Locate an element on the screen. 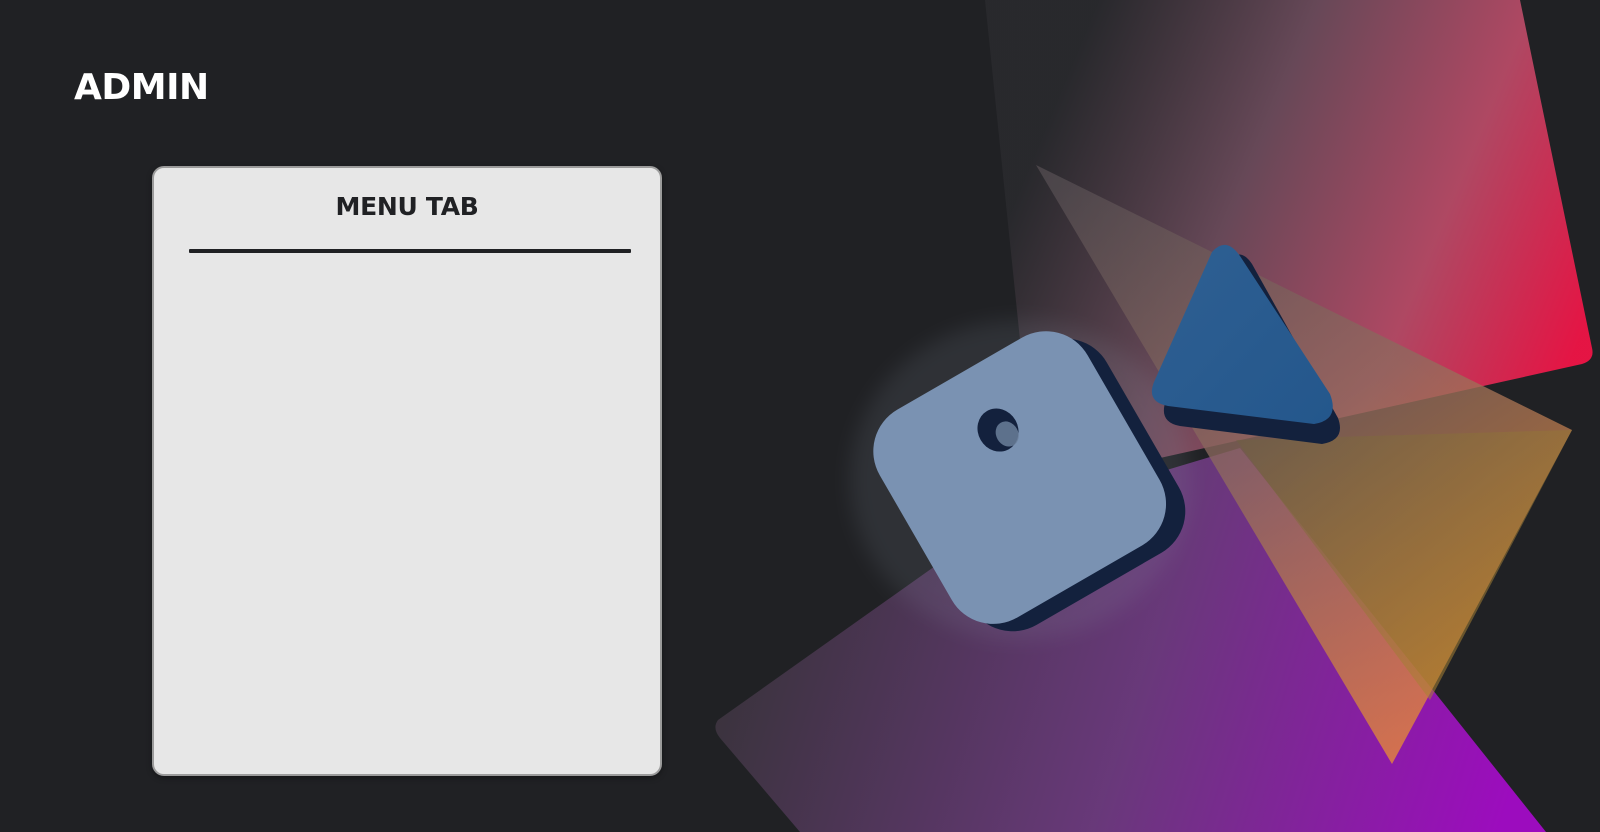 This screenshot has width=1600, height=832. app-title: ADMIN is located at coordinates (141, 87).